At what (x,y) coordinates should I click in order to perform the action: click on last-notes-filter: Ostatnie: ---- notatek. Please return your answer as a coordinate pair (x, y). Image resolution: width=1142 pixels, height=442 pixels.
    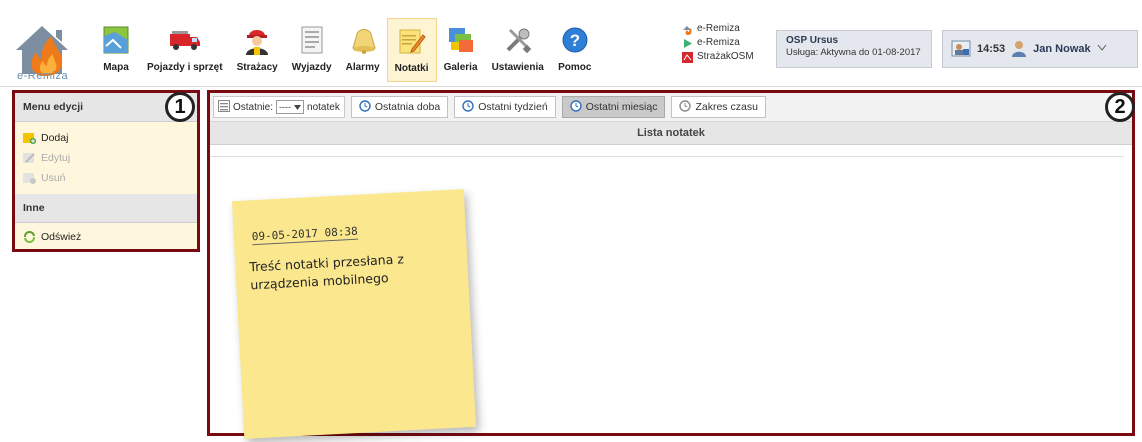
    Looking at the image, I should click on (279, 107).